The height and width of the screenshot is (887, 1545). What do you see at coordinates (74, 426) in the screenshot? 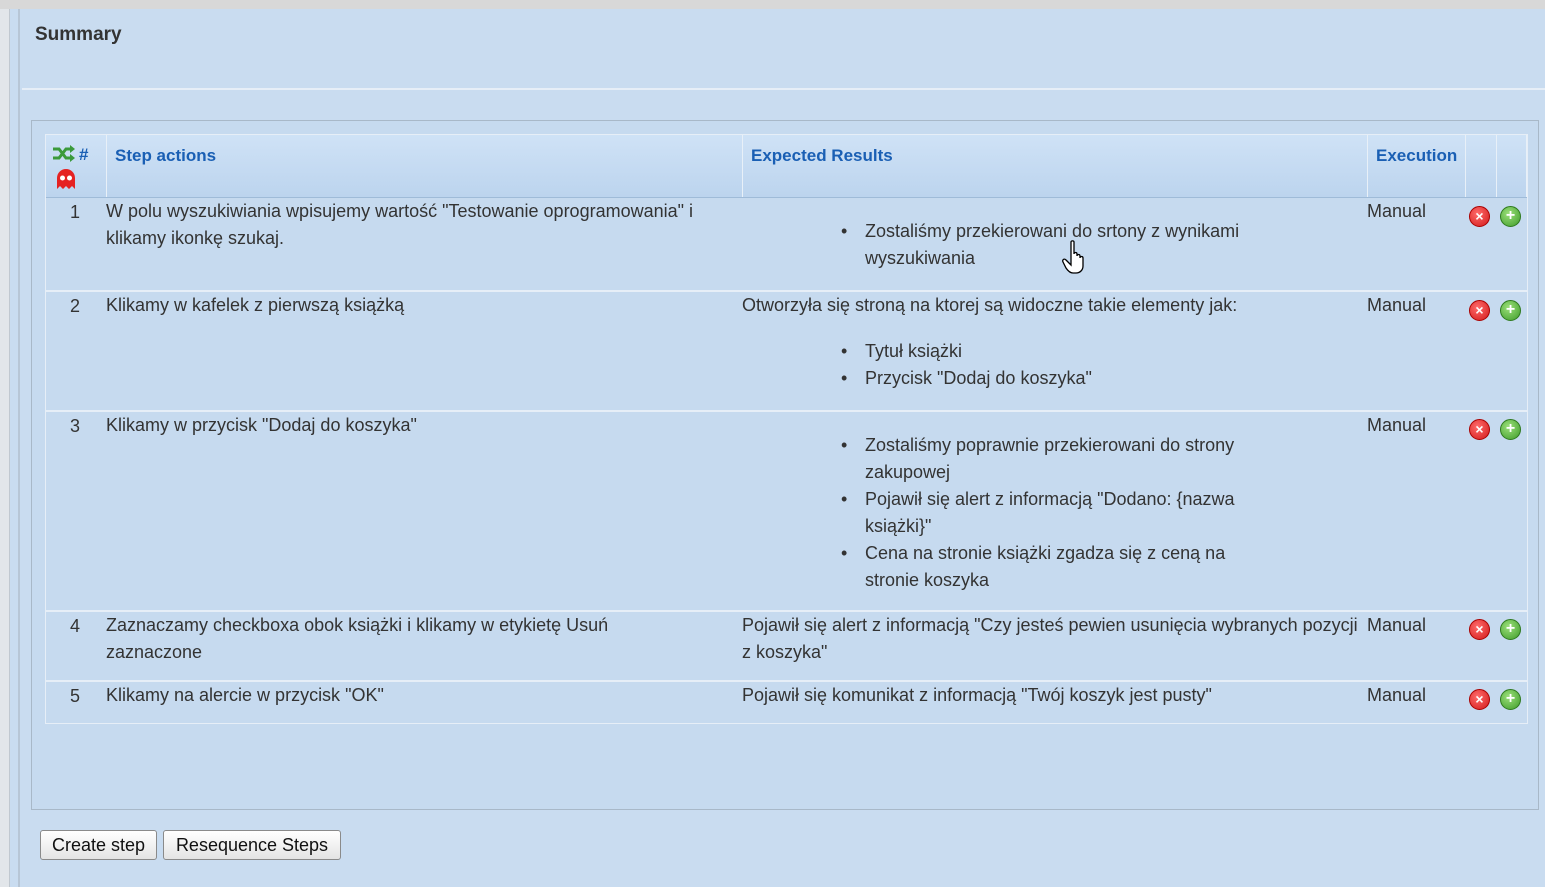
I see `step-number: 3` at bounding box center [74, 426].